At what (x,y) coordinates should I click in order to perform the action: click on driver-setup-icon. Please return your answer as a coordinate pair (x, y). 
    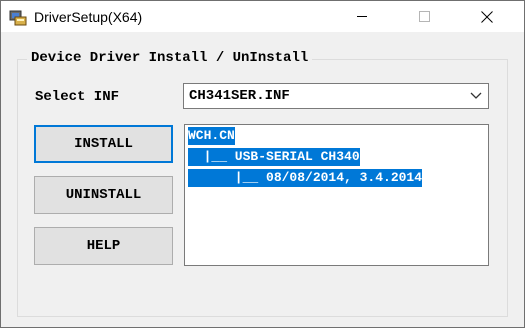
    Looking at the image, I should click on (18, 18).